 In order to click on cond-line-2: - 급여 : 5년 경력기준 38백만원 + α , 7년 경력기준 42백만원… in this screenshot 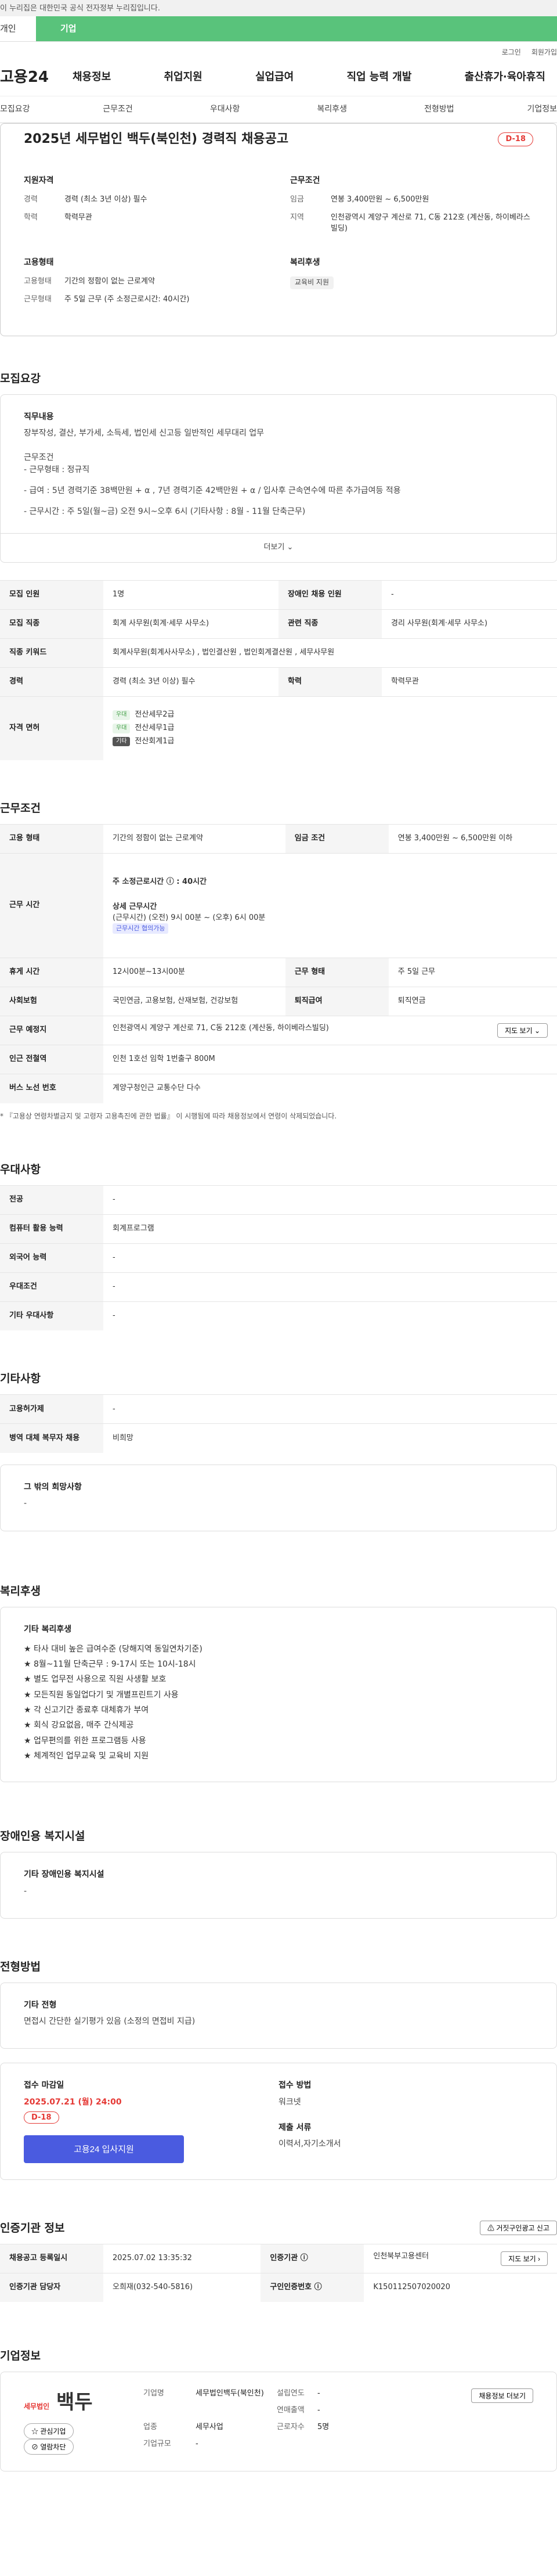, I will do `click(212, 490)`.